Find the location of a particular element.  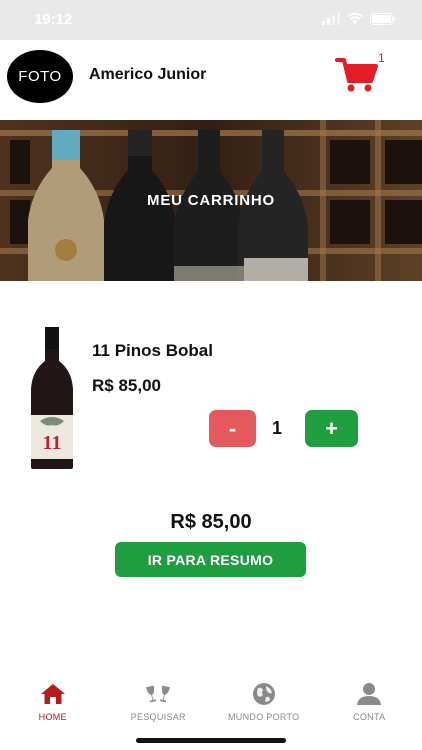

cart-count-badge: 1 is located at coordinates (381, 58).